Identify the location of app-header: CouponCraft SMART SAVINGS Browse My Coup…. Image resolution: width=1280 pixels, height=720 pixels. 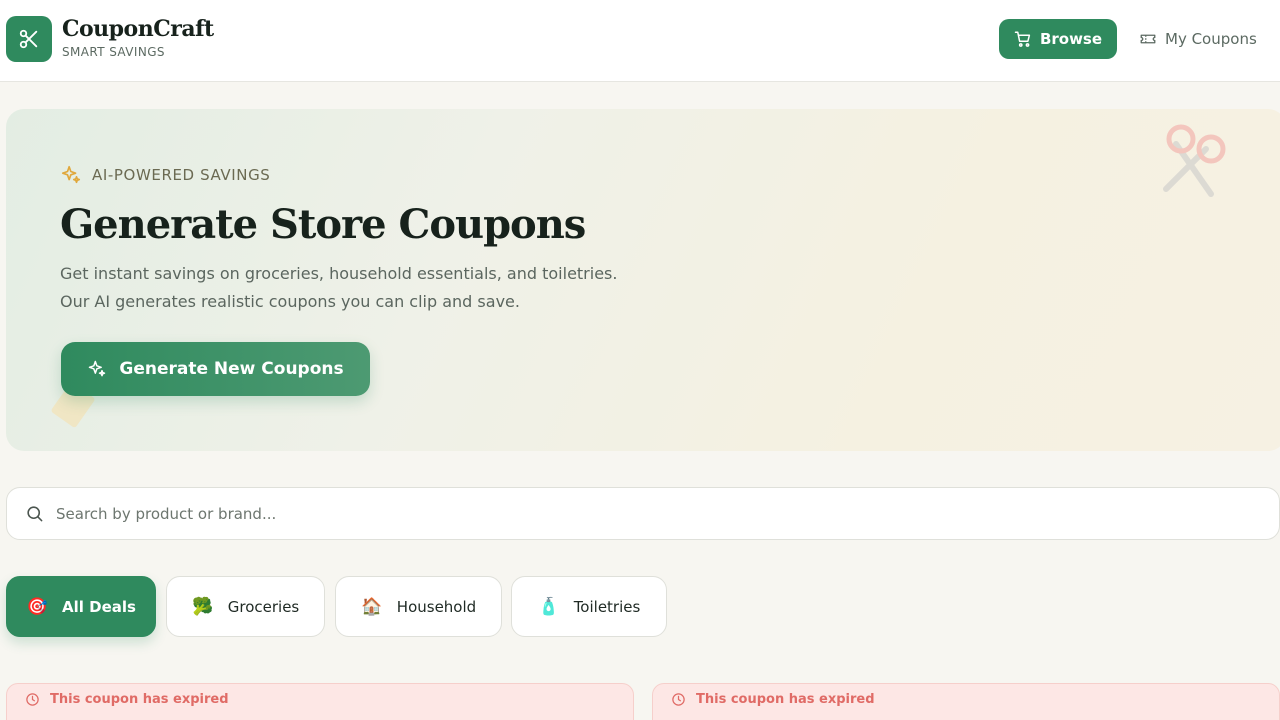
(640, 41).